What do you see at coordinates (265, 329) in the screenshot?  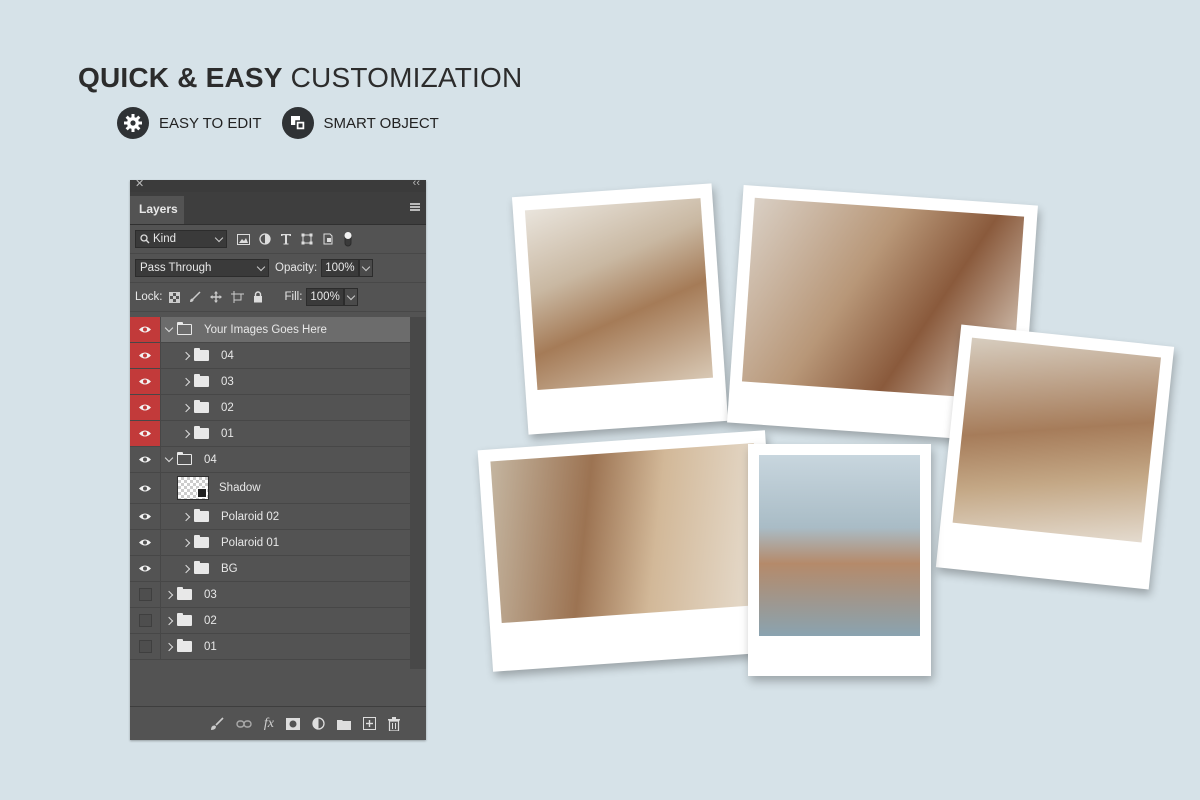 I see `layer-name: Your Images Goes Here` at bounding box center [265, 329].